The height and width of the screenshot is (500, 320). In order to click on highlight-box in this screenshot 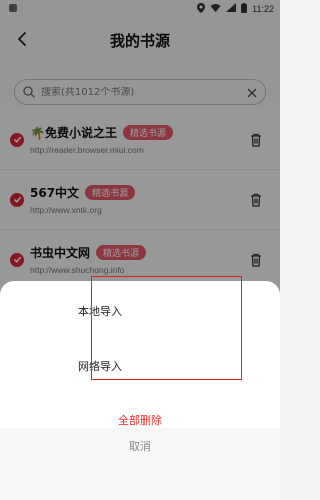, I will do `click(166, 328)`.